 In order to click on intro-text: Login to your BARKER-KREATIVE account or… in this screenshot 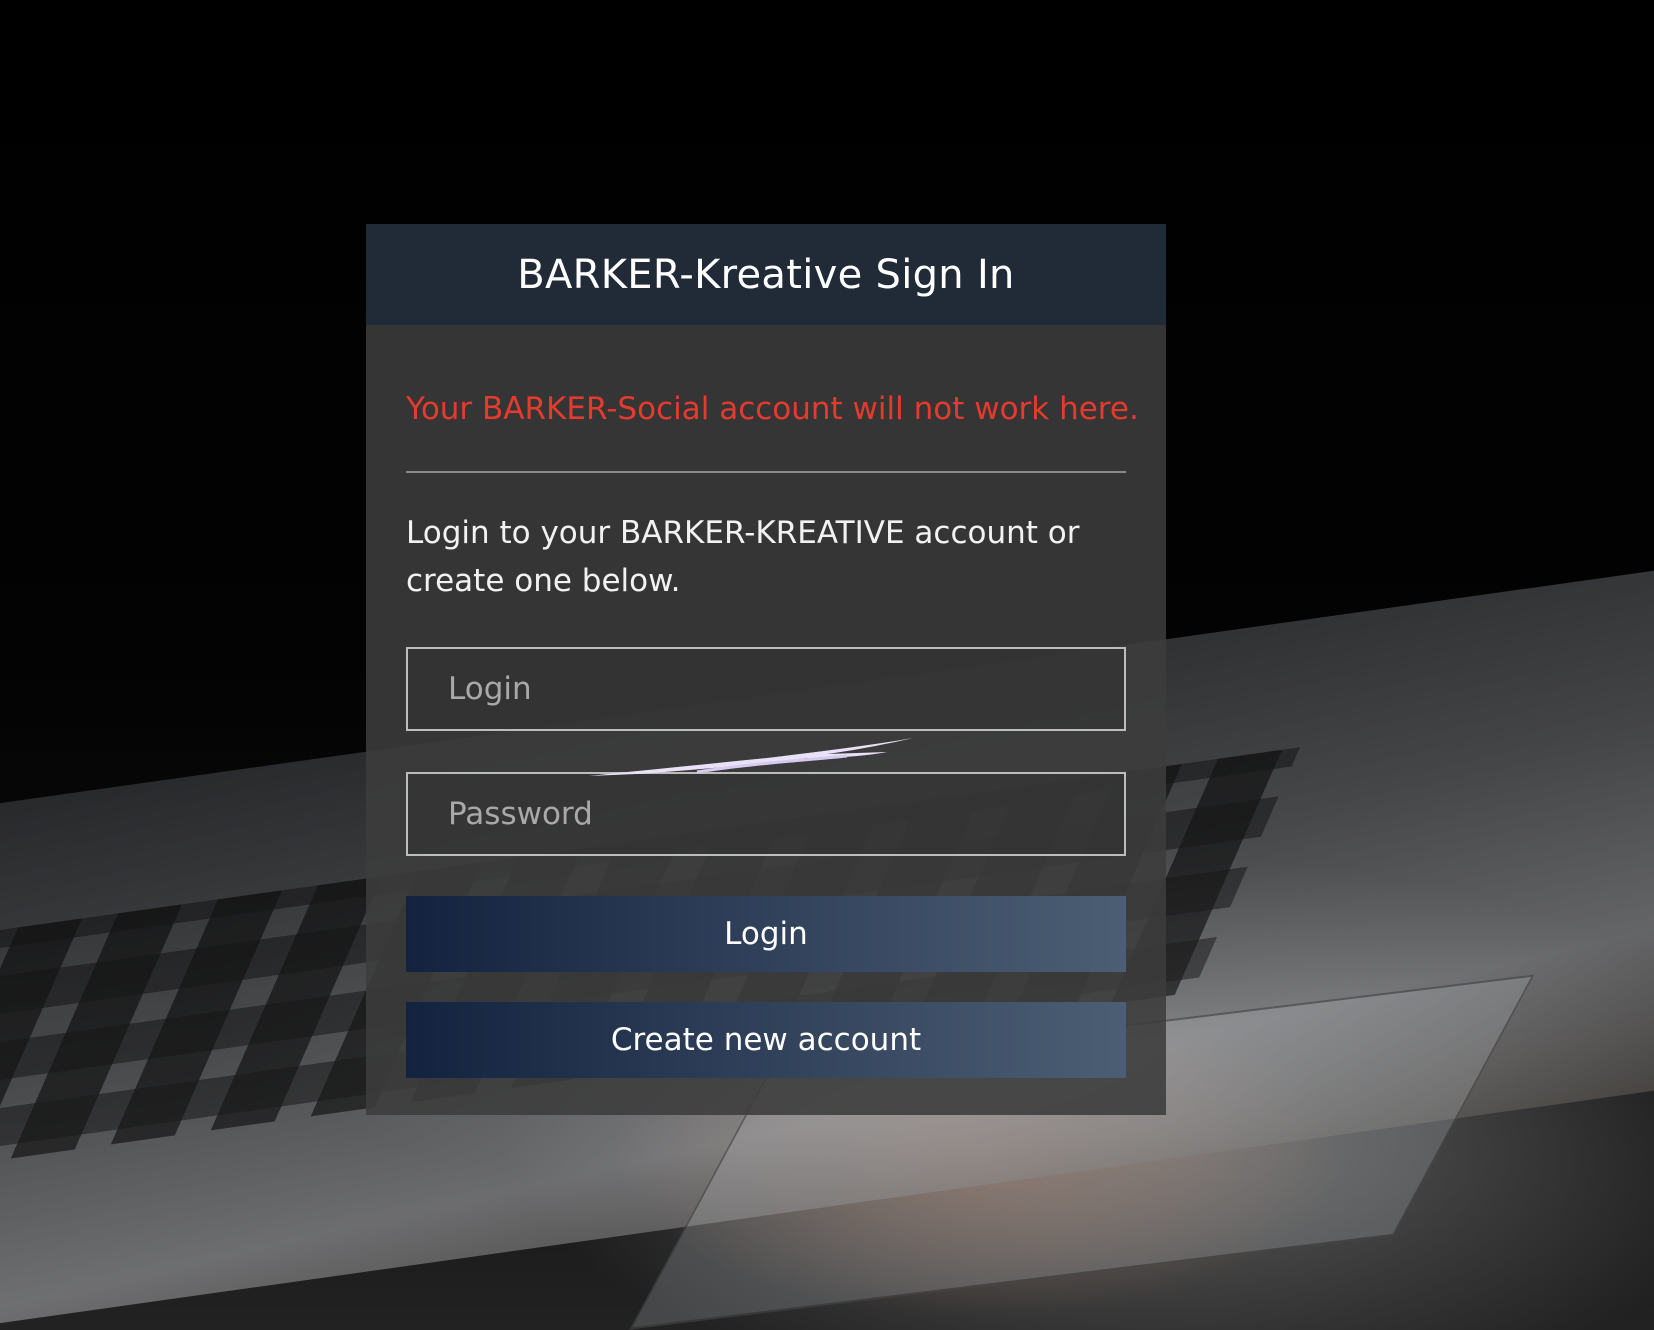, I will do `click(743, 557)`.